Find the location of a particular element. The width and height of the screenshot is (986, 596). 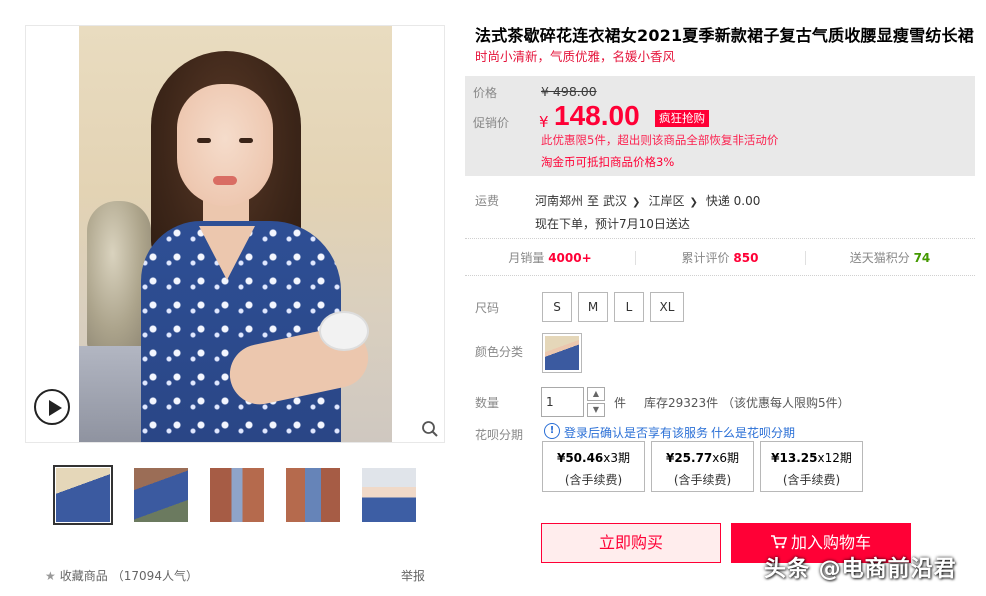

favorite-link: ★ 收藏商品 （17094人气） is located at coordinates (121, 575).